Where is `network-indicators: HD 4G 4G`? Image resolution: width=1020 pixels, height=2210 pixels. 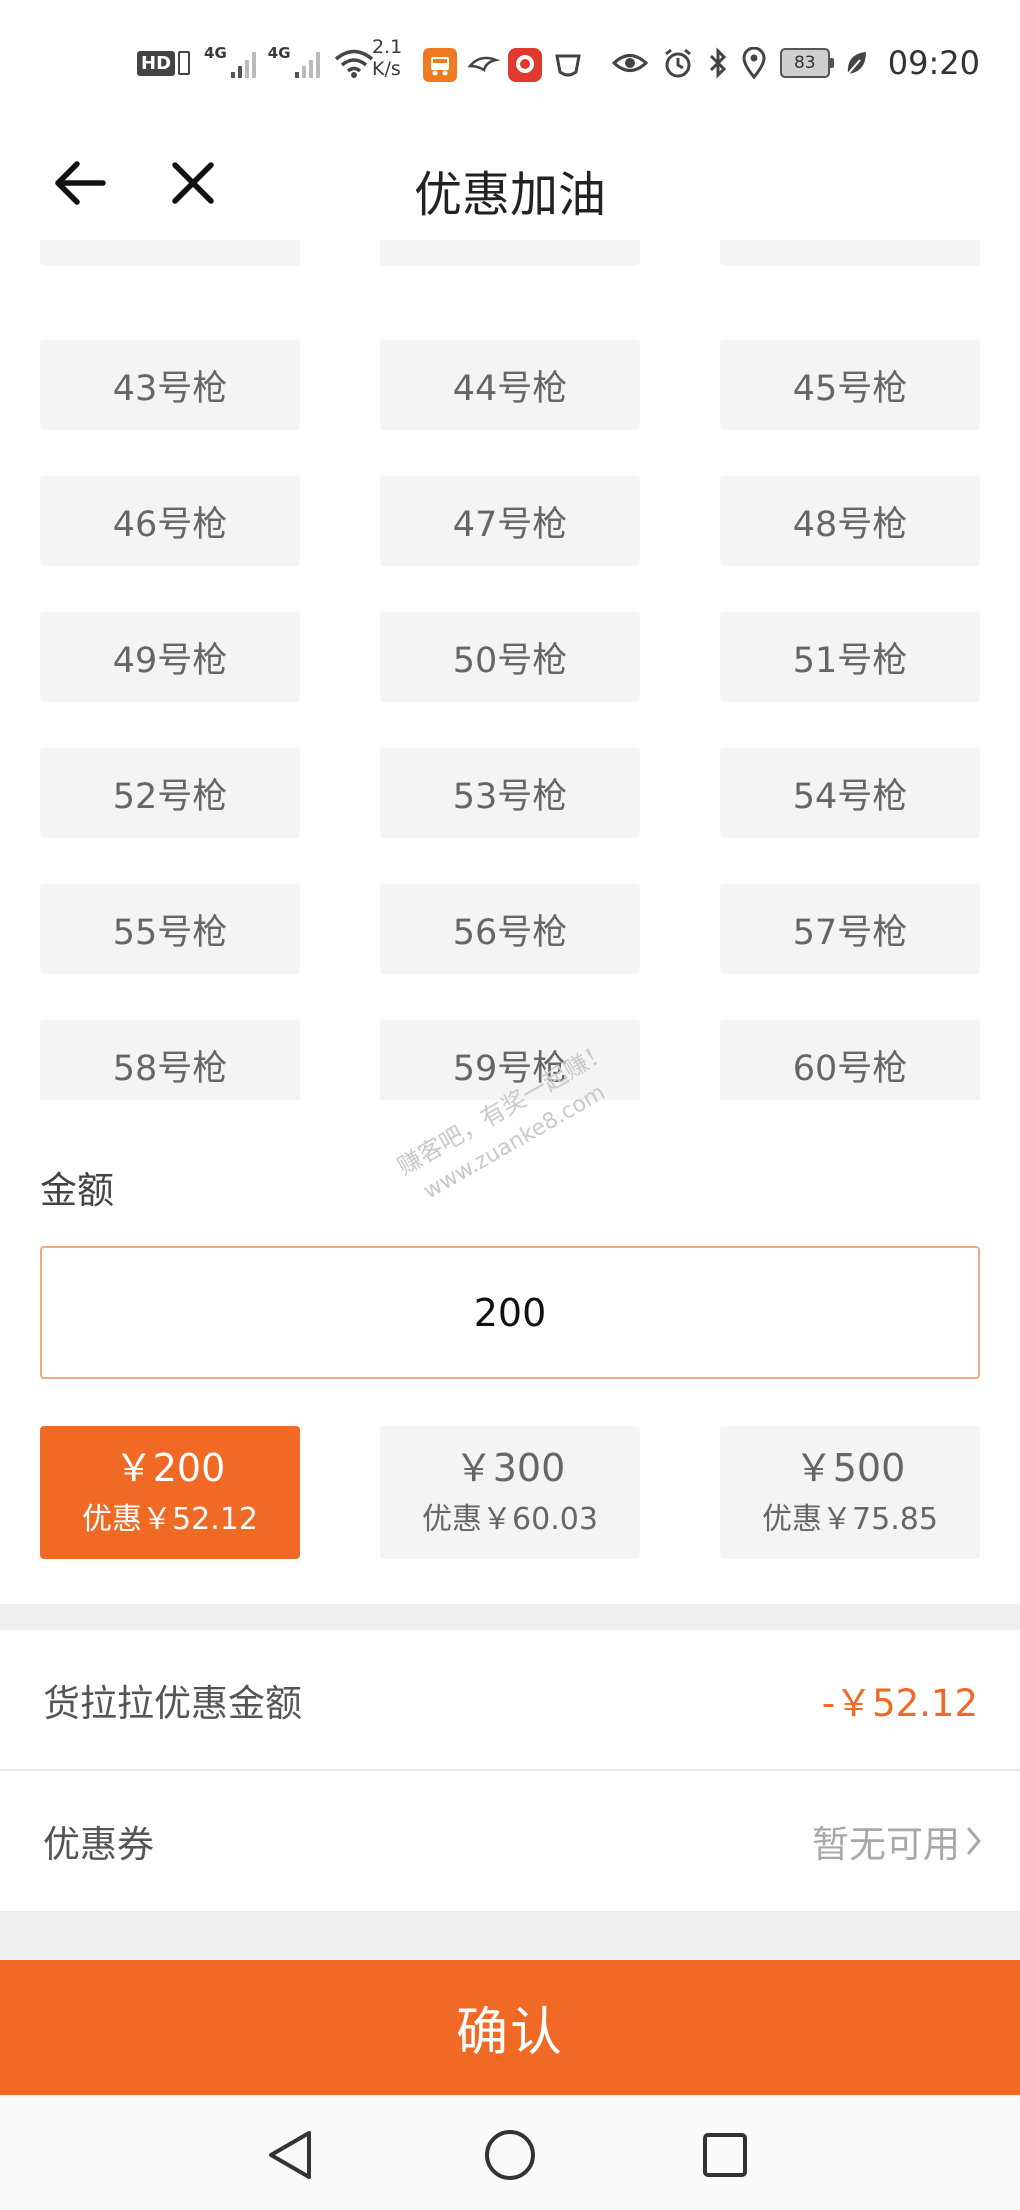 network-indicators: HD 4G 4G is located at coordinates (255, 63).